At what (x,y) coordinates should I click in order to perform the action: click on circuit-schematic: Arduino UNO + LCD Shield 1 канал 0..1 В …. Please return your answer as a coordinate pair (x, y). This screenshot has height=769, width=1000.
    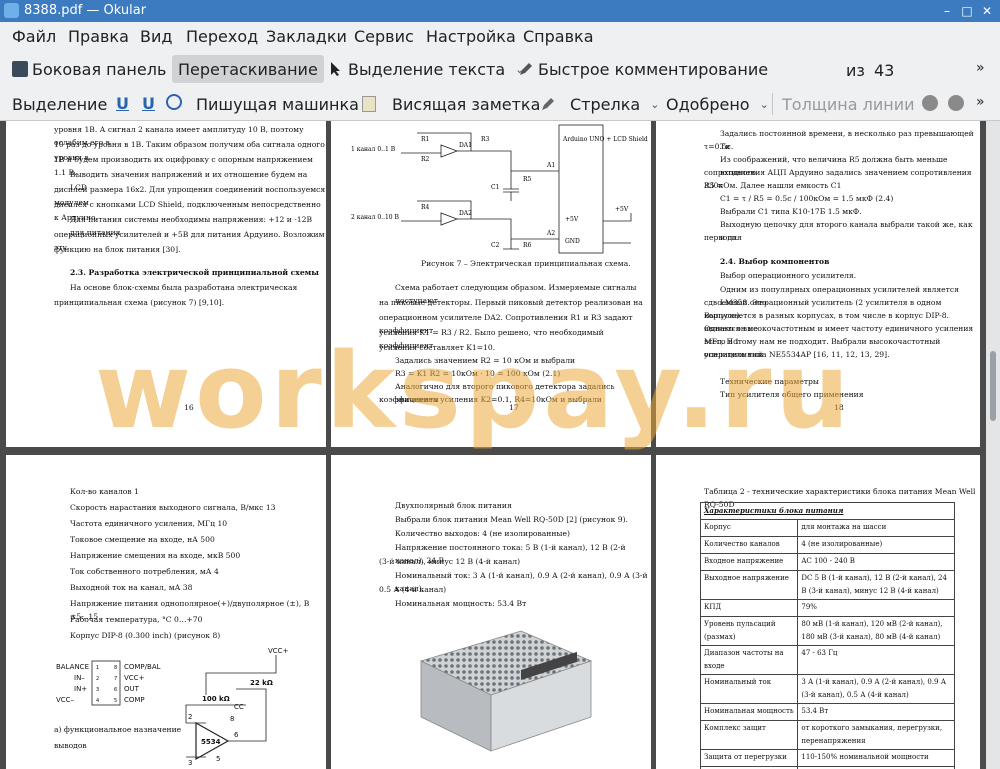
    Looking at the image, I should click on (499, 189).